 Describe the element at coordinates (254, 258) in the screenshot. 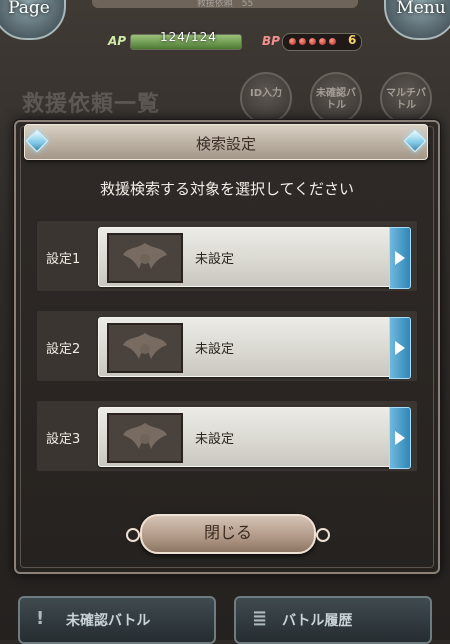

I see `setting-slot-1: 未設定` at that location.